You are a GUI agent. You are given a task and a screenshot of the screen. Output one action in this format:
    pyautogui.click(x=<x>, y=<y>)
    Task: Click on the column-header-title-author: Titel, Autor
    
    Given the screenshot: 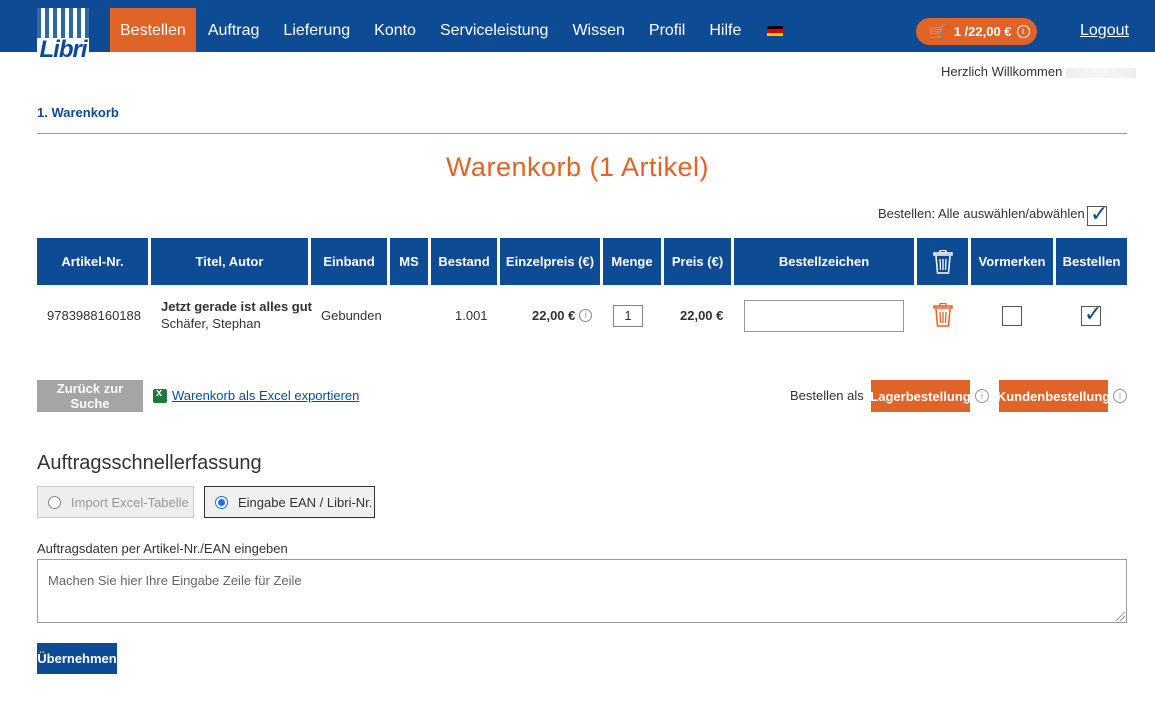 What is the action you would take?
    pyautogui.click(x=229, y=261)
    